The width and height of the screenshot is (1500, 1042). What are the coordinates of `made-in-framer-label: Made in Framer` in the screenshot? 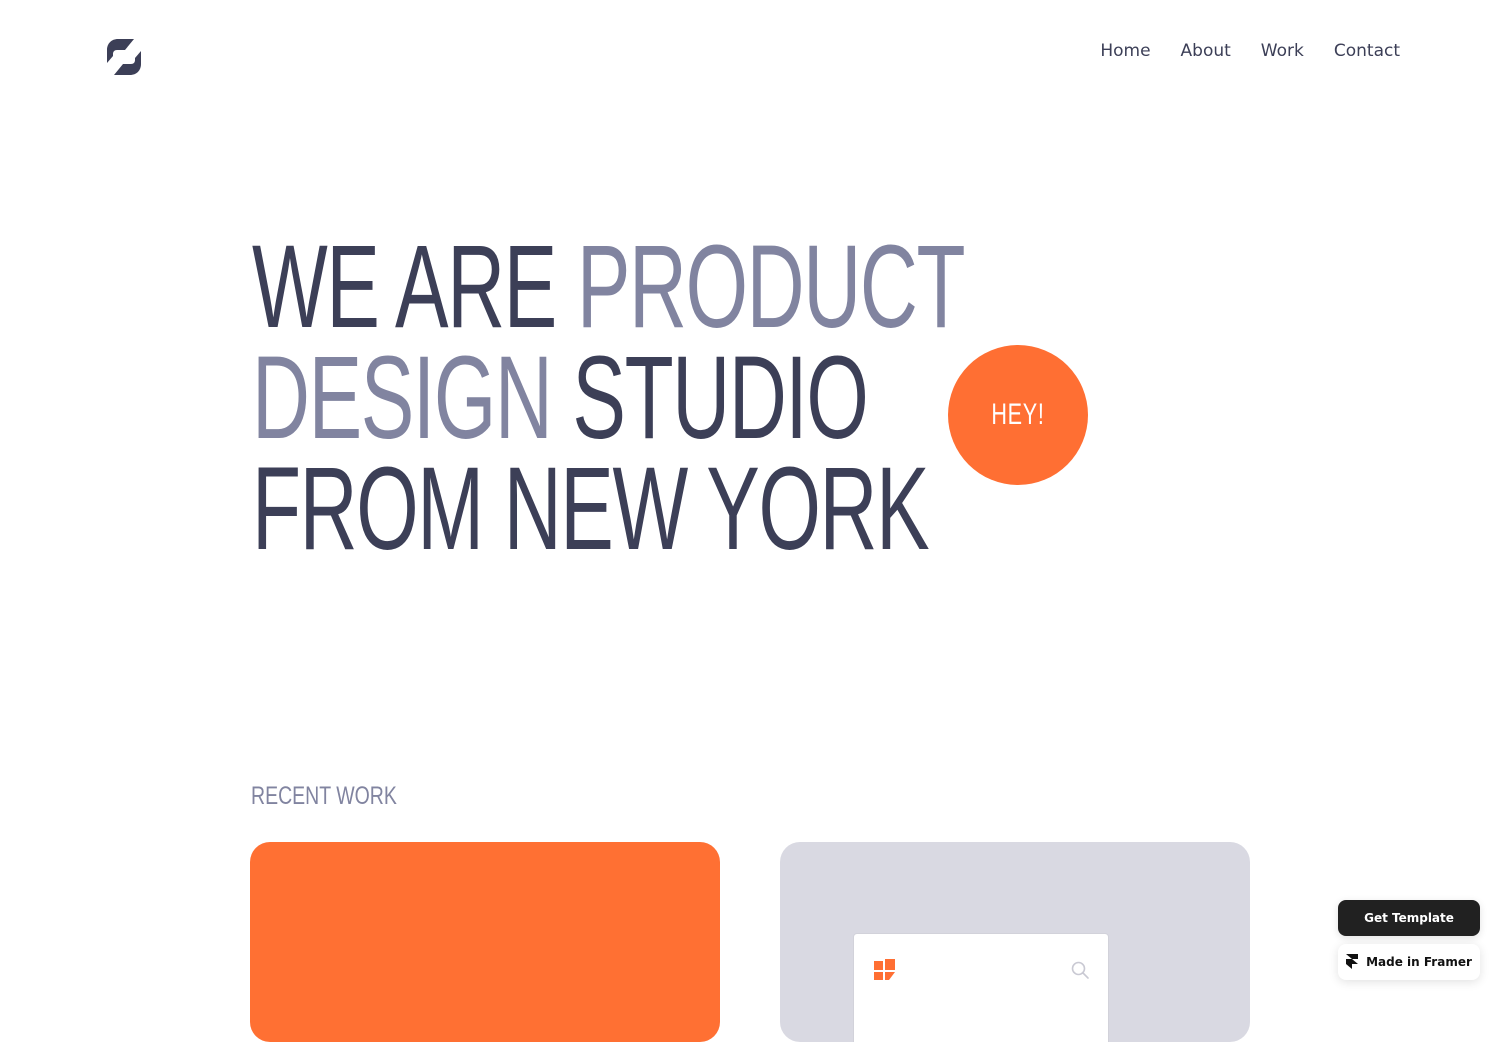 It's located at (1419, 962).